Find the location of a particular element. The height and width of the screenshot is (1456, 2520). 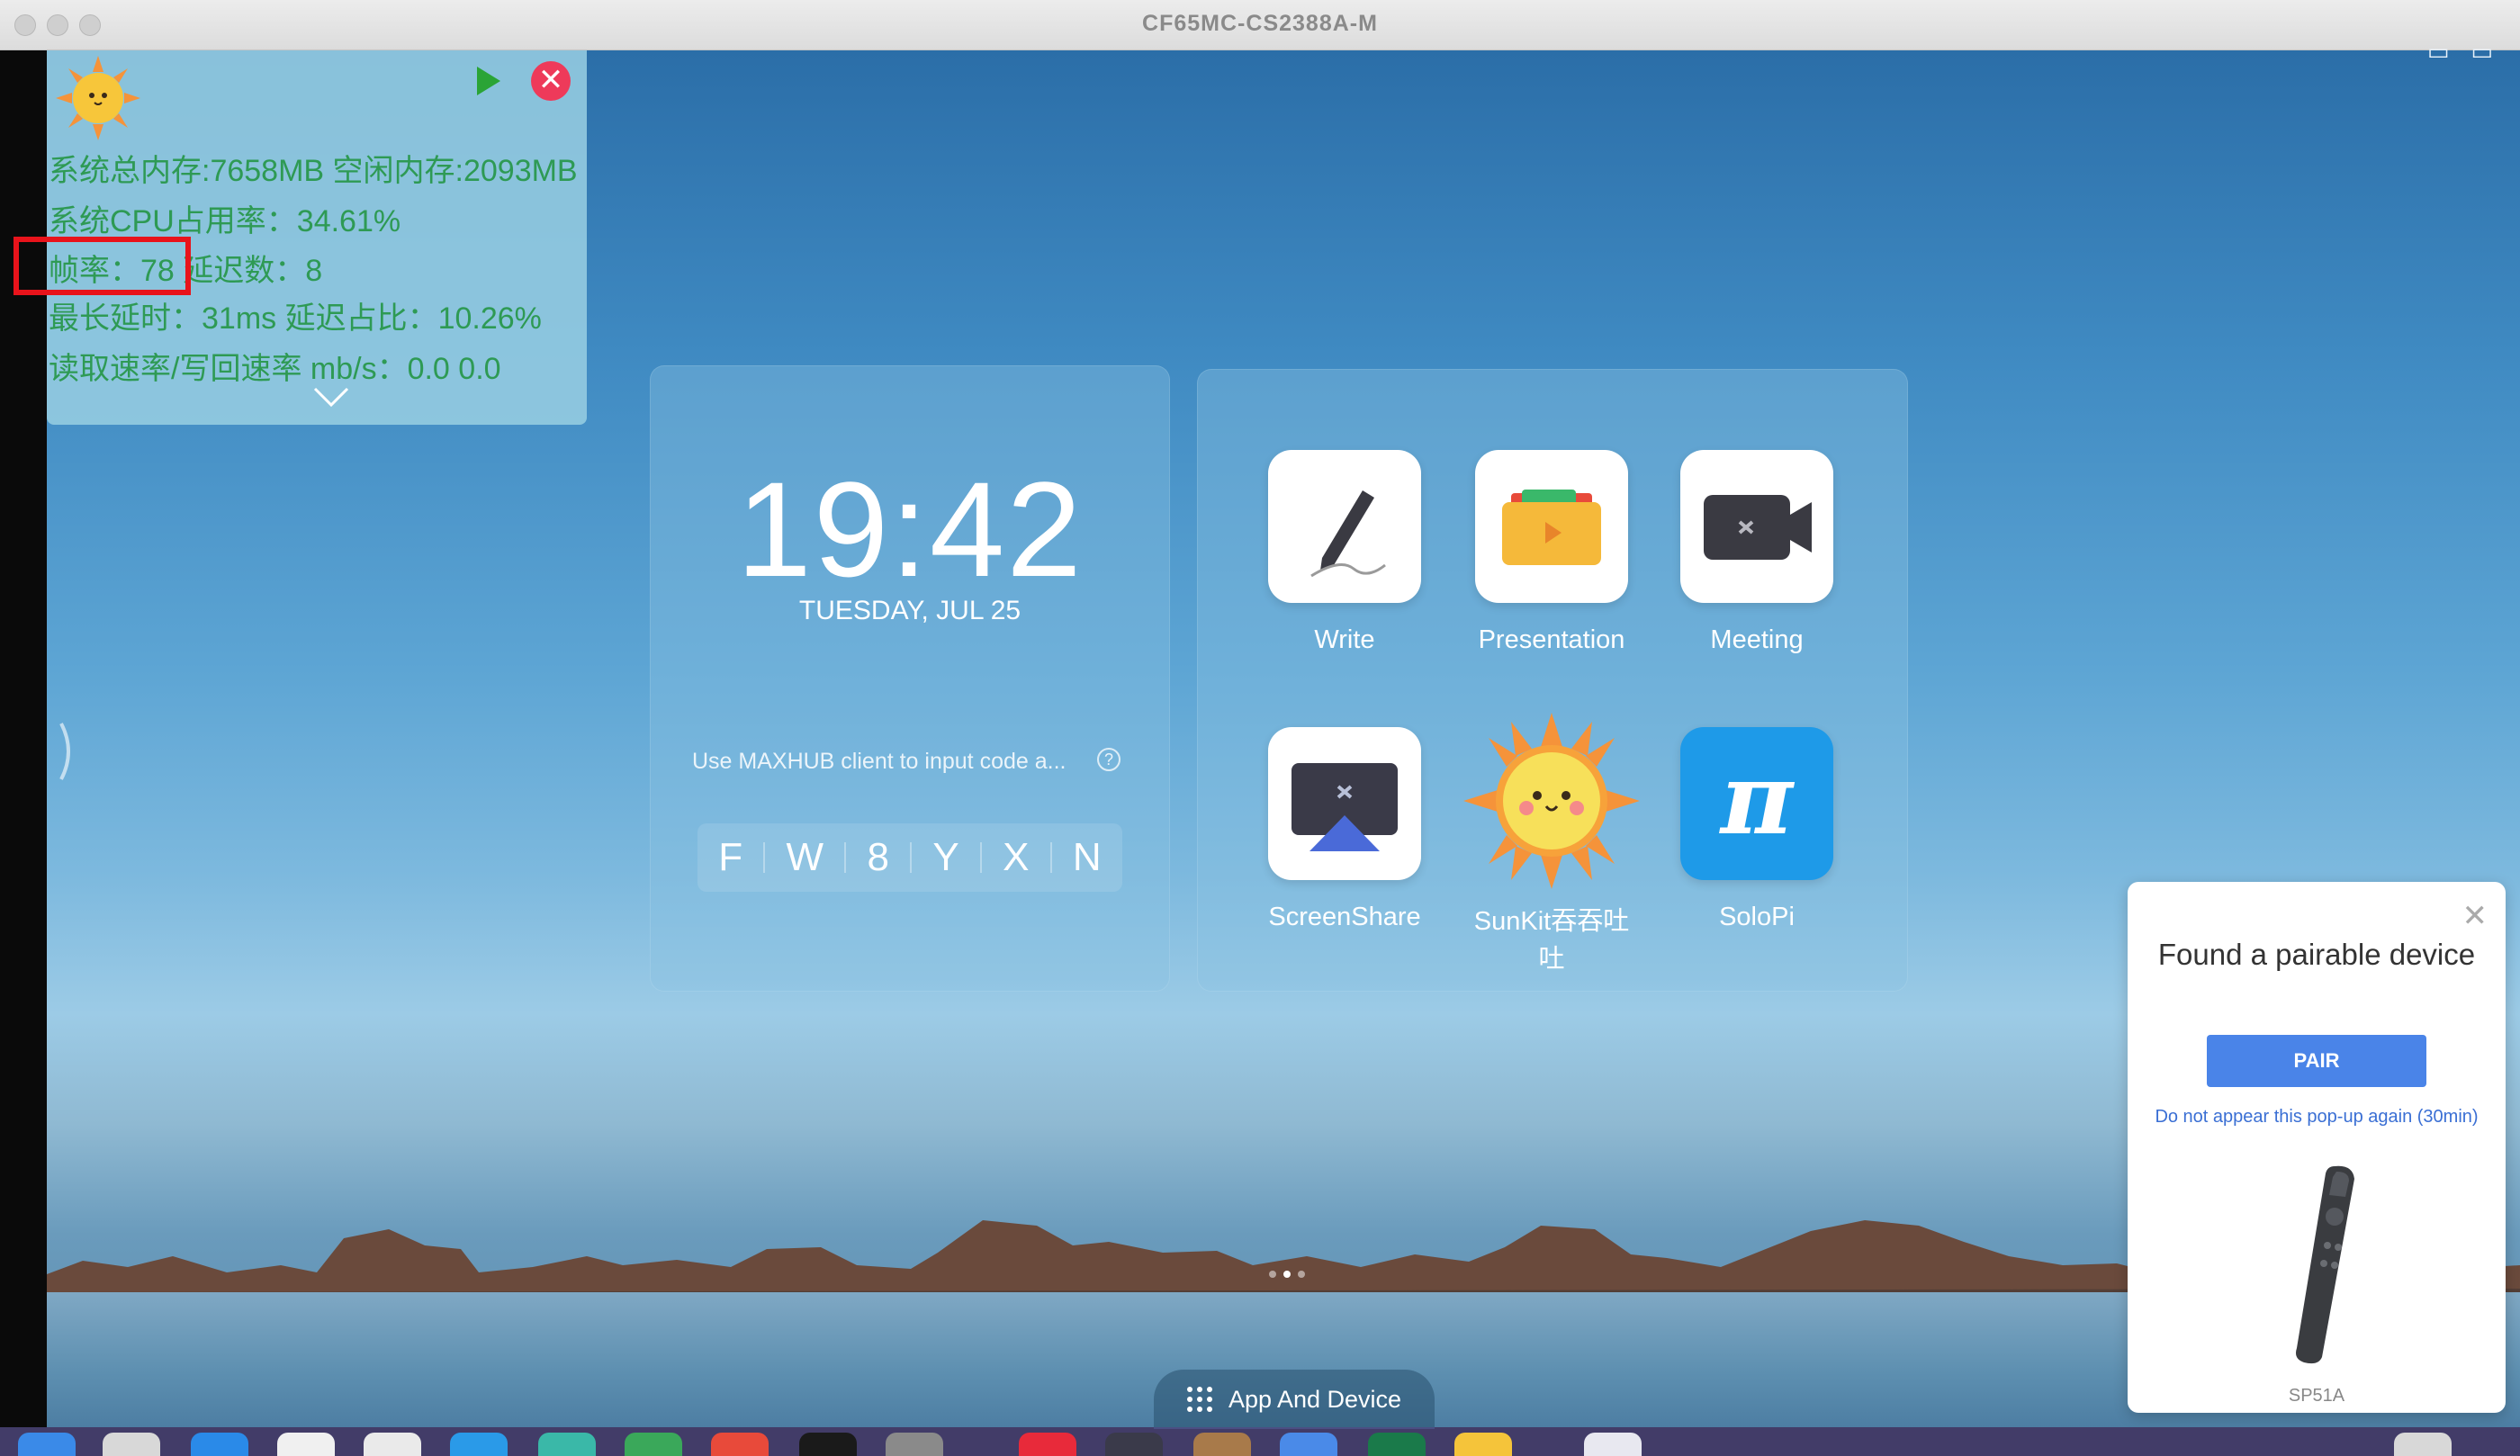

app-screenshare: ScreenShare is located at coordinates (1345, 831).